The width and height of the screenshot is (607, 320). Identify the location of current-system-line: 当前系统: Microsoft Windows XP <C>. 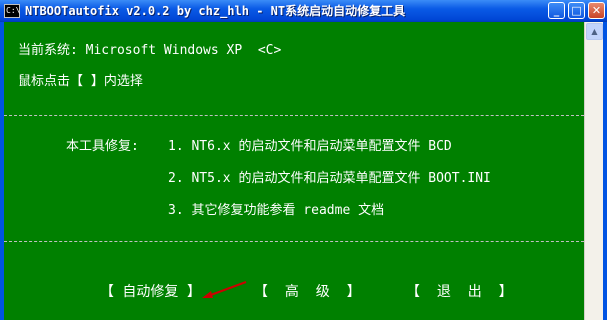
(150, 50).